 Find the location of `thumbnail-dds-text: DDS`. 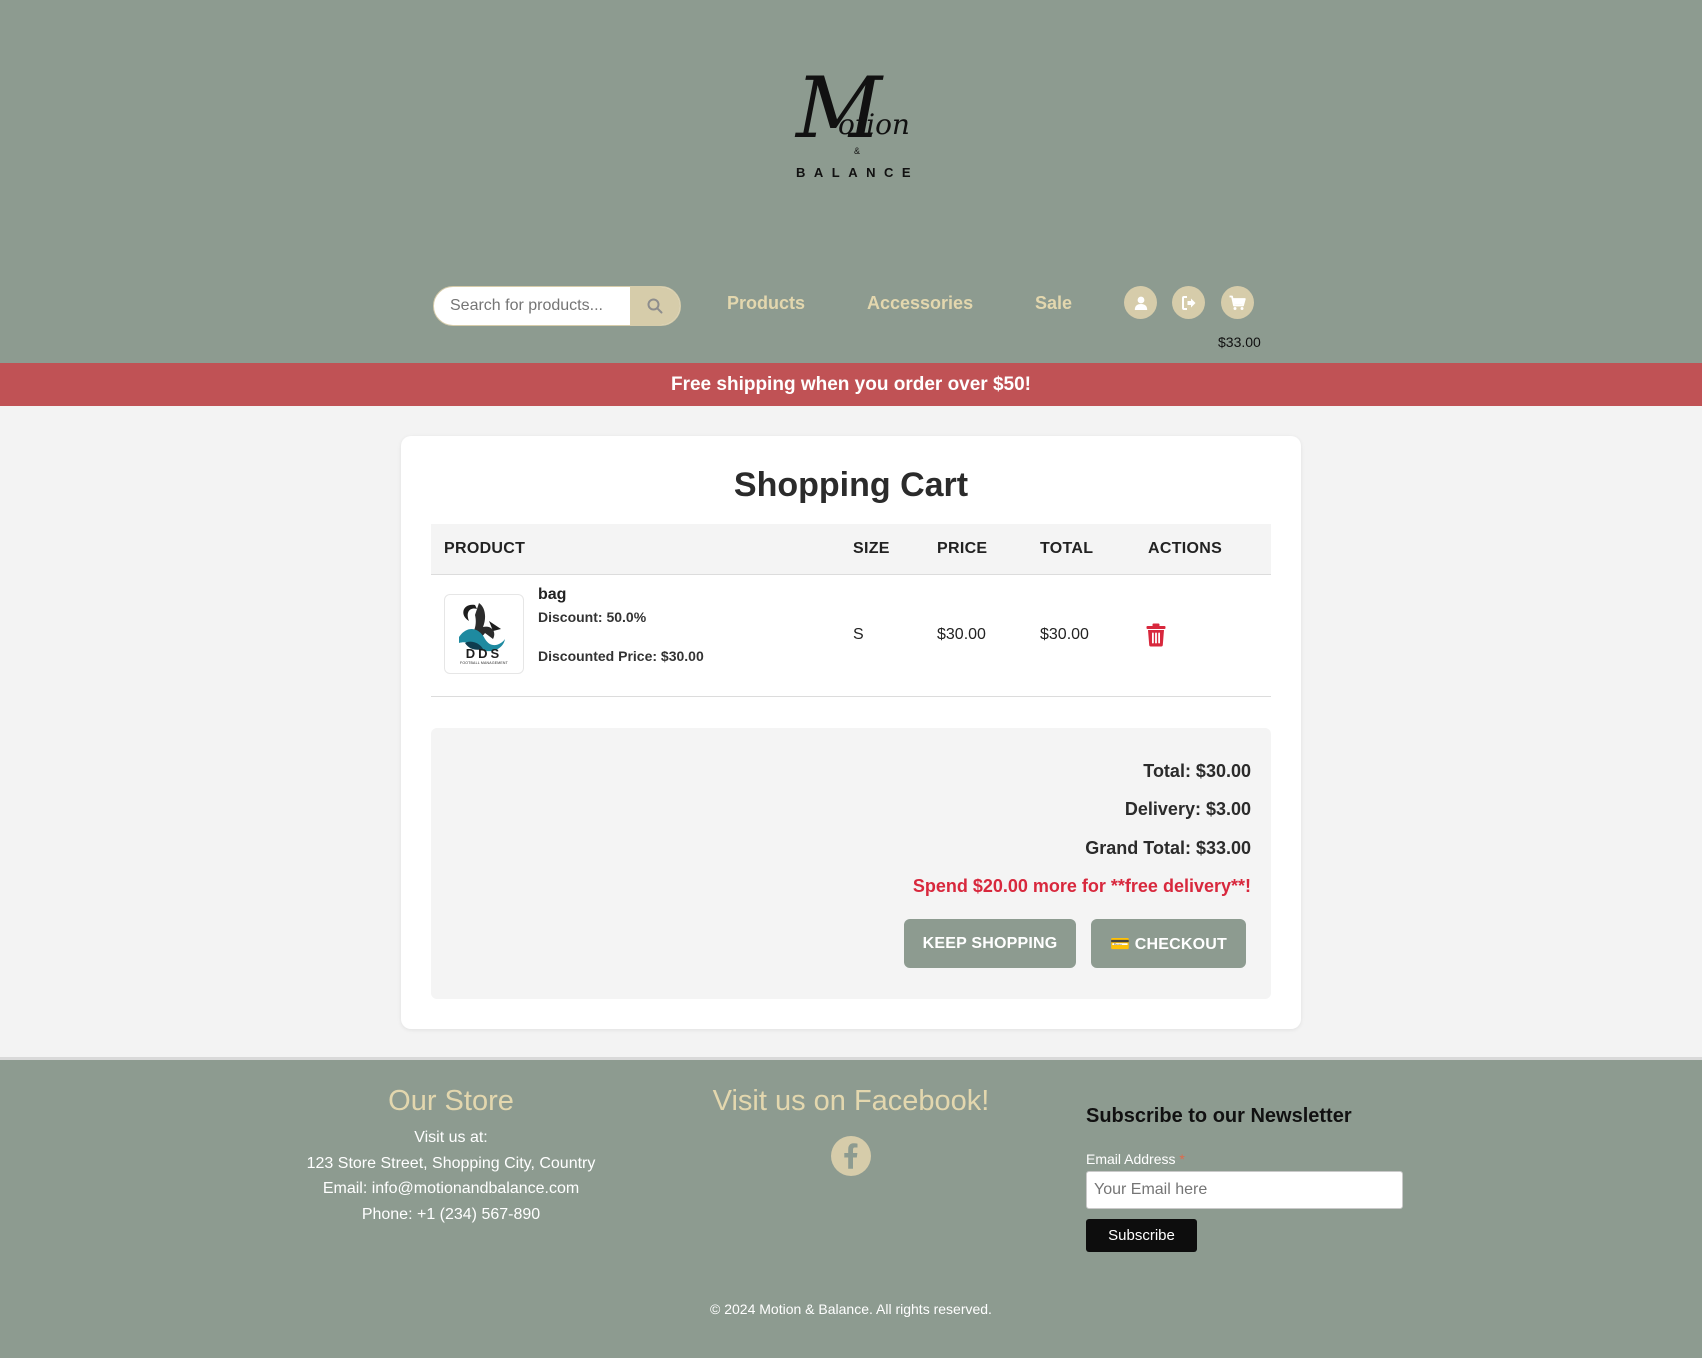

thumbnail-dds-text: DDS is located at coordinates (484, 653).